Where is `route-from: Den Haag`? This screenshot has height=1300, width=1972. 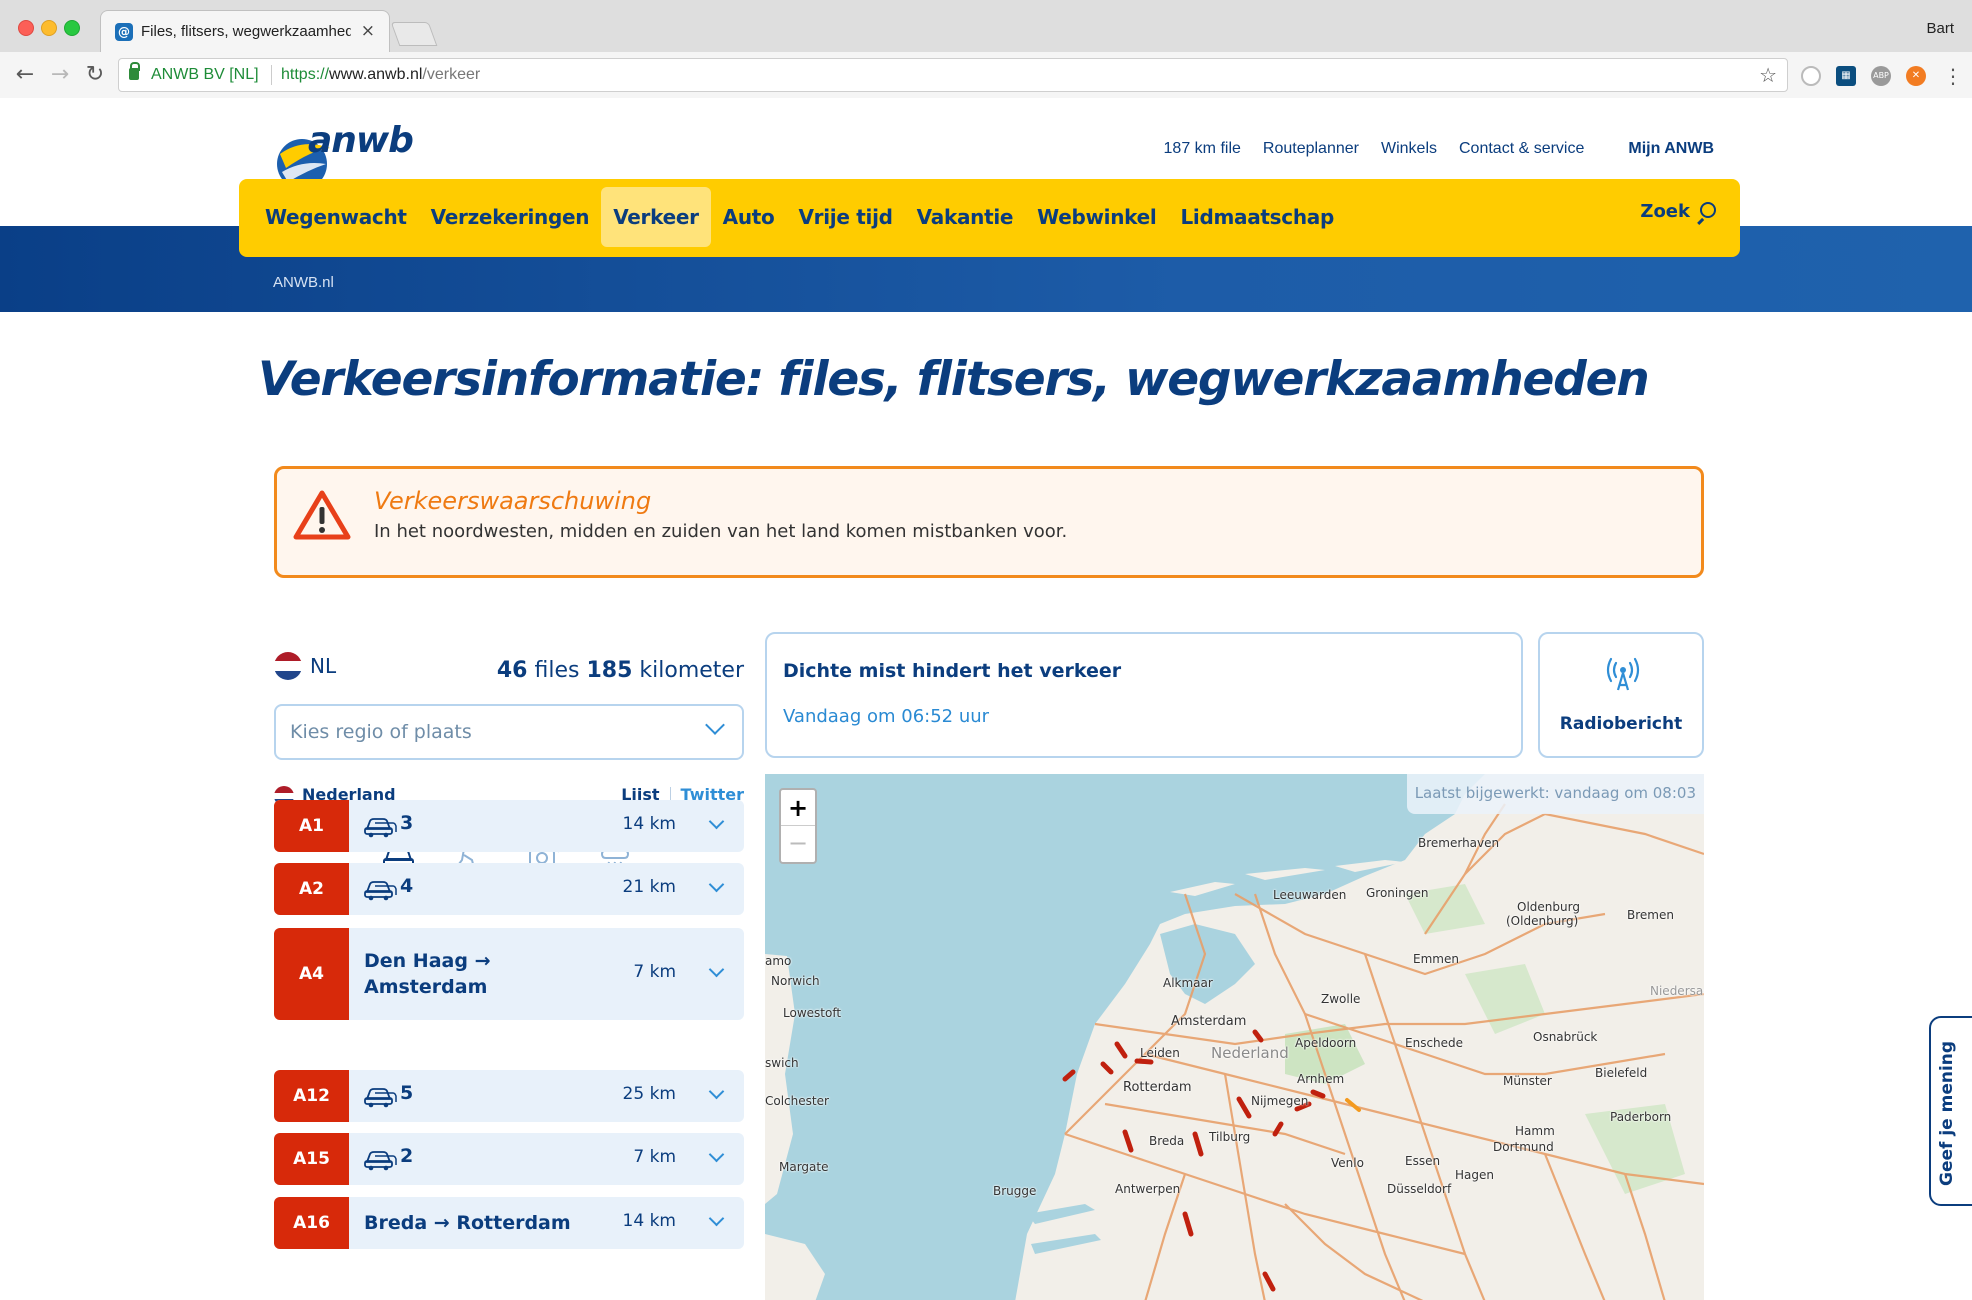 route-from: Den Haag is located at coordinates (416, 961).